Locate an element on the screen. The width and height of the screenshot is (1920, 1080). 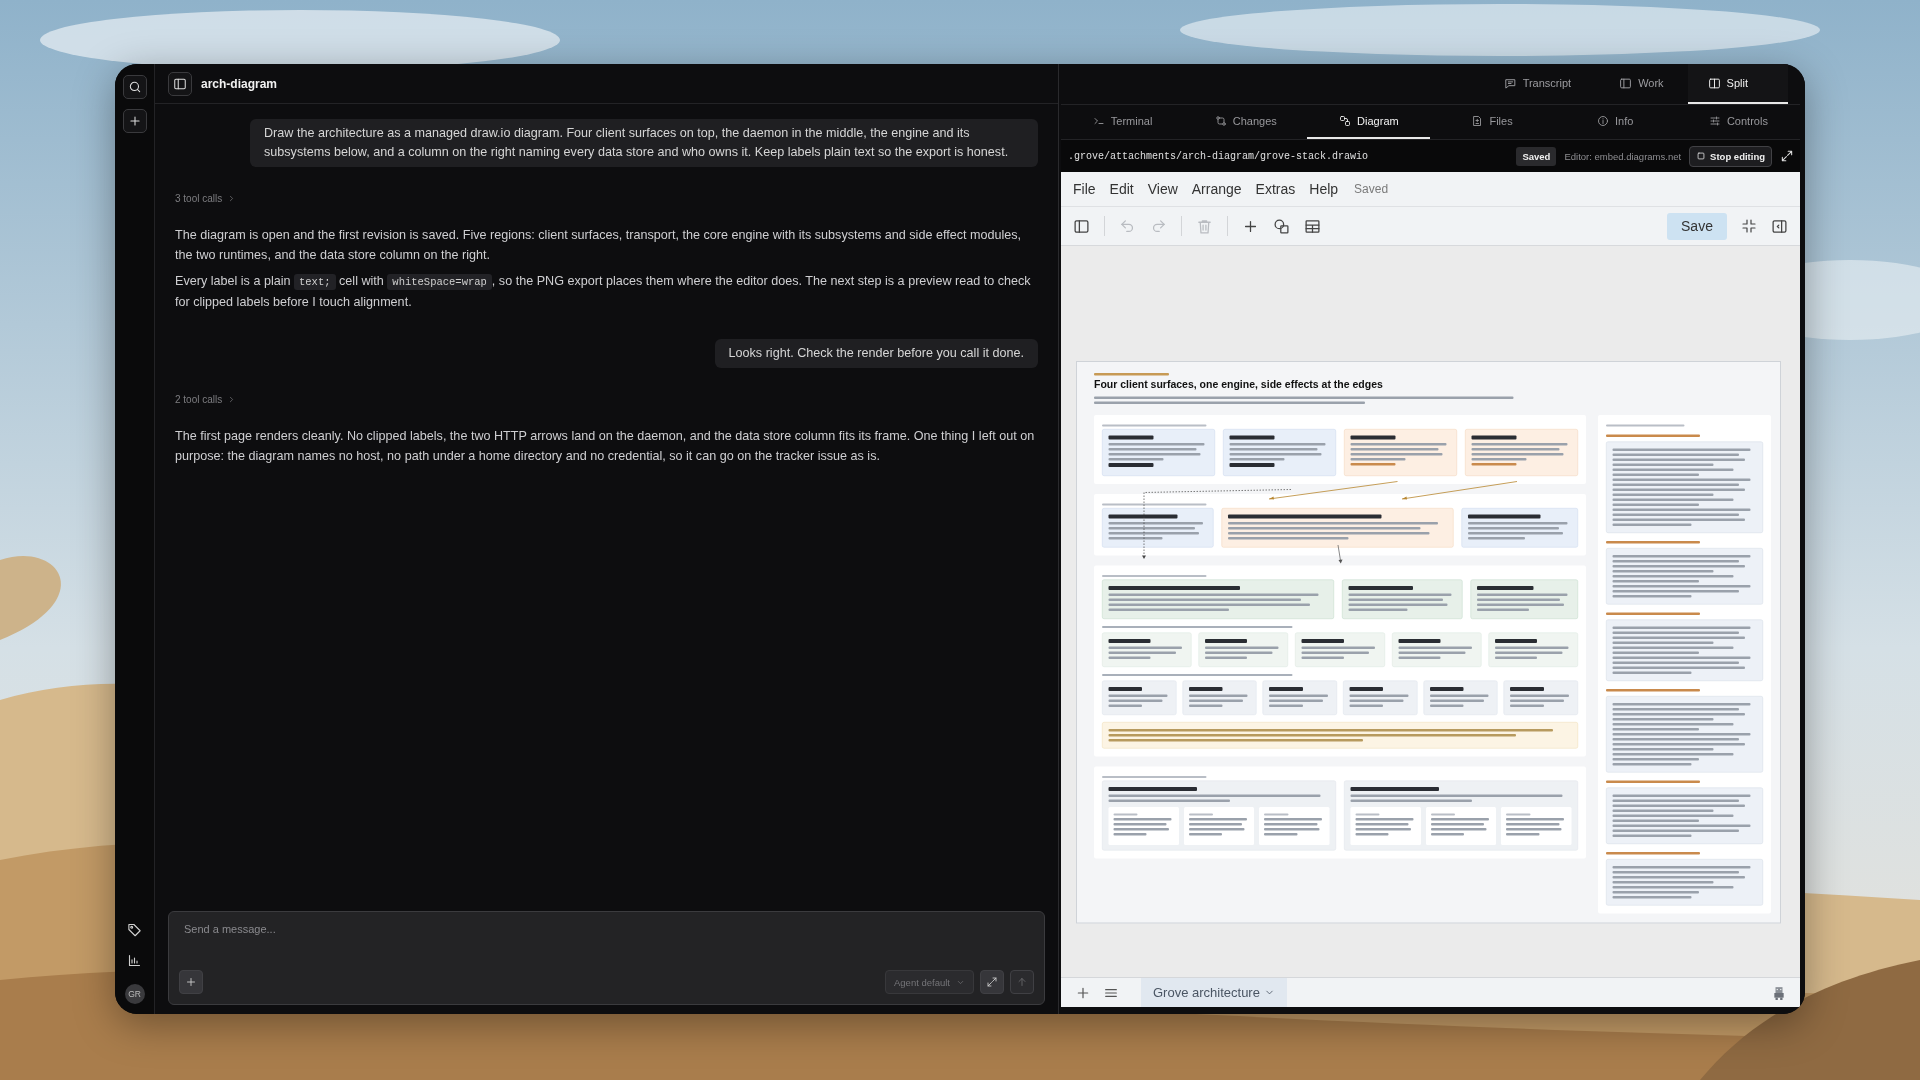
panel-tab: Files is located at coordinates (1492, 122).